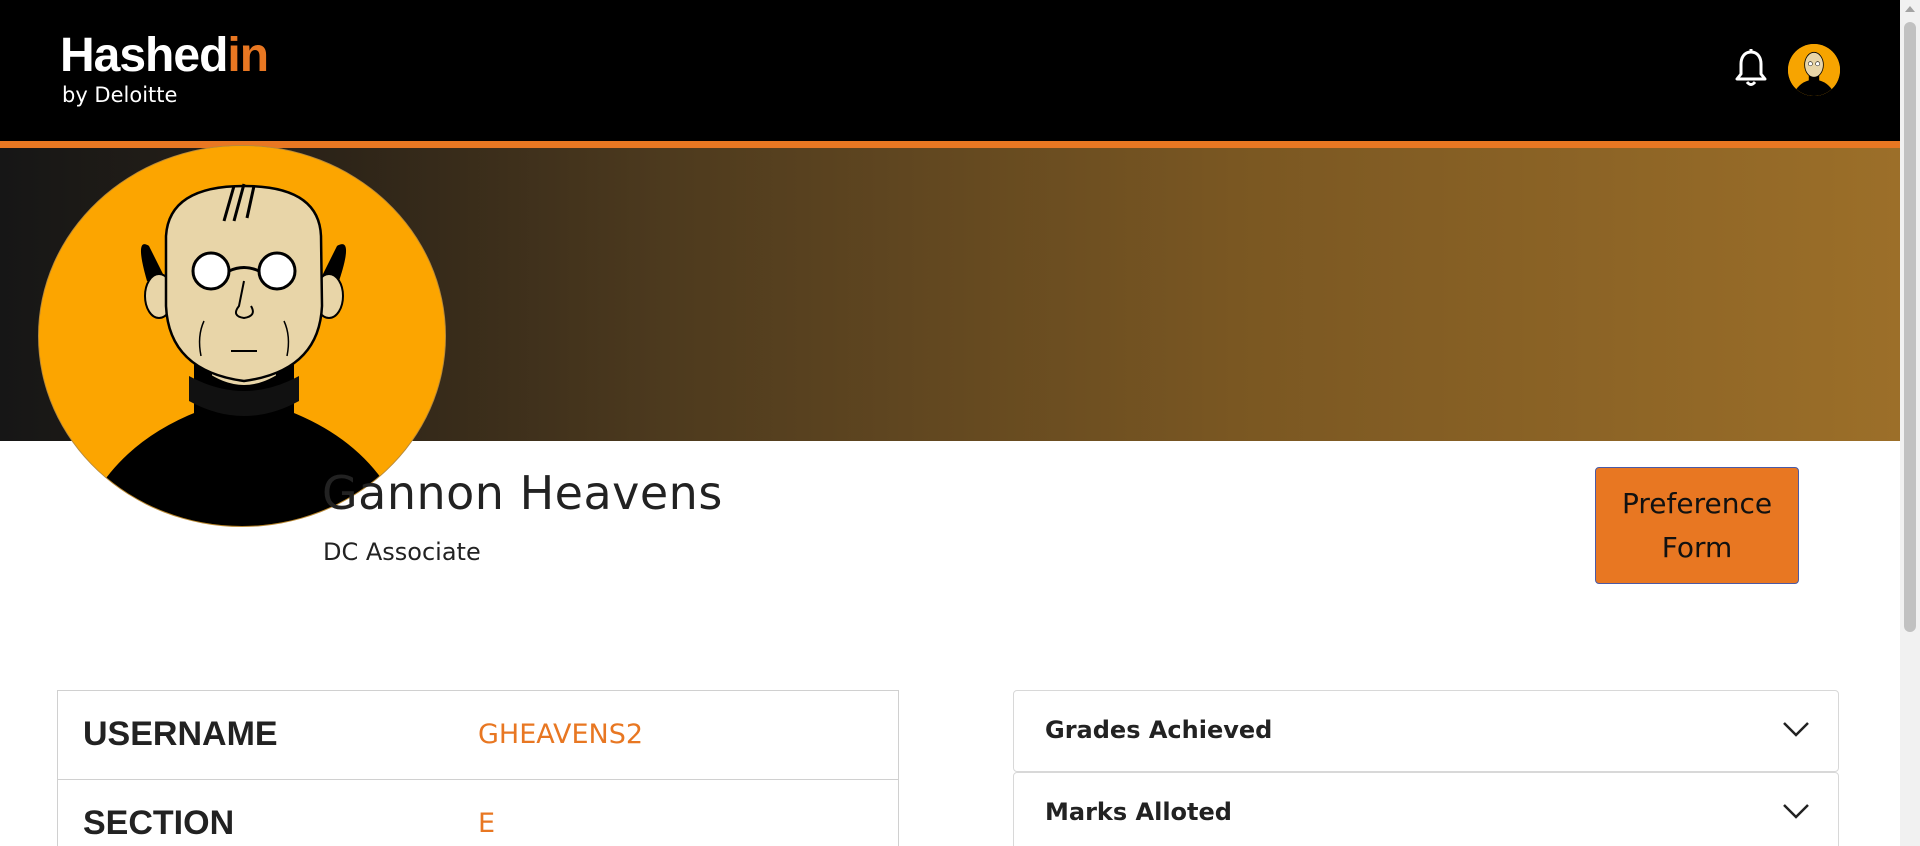 Image resolution: width=1920 pixels, height=846 pixels. I want to click on info-row-section: SECTION E, so click(478, 813).